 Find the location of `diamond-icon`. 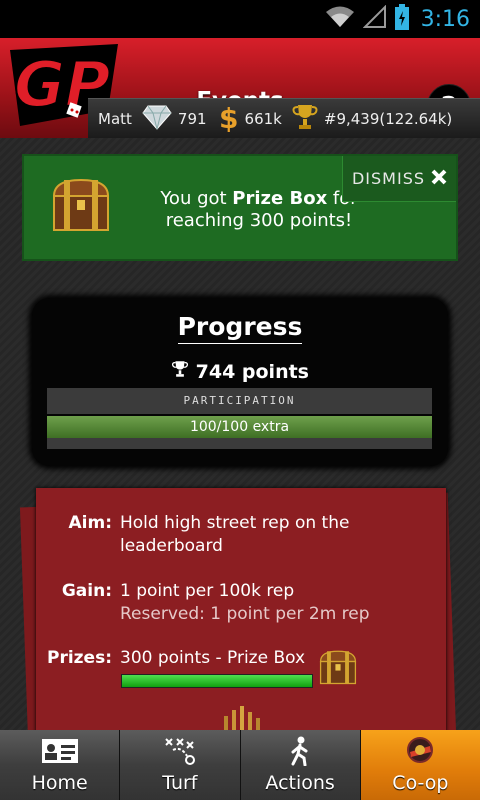

diamond-icon is located at coordinates (157, 119).